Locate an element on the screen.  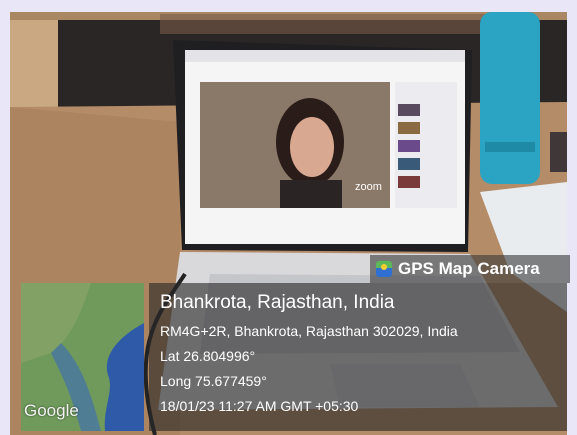
video-badge: zoom is located at coordinates (368, 187).